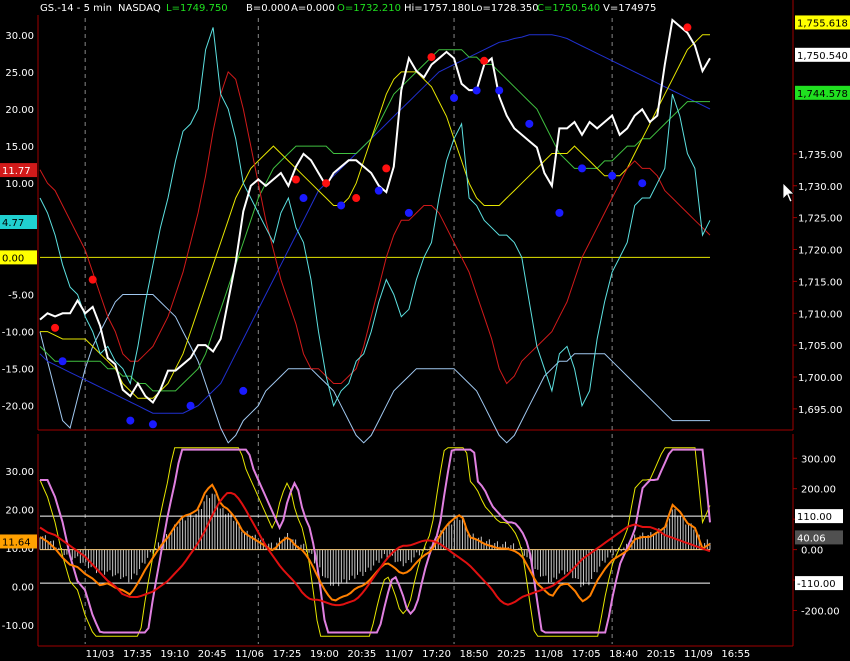 The width and height of the screenshot is (850, 661). What do you see at coordinates (698, 654) in the screenshot?
I see `x-axis-label: 11/09` at bounding box center [698, 654].